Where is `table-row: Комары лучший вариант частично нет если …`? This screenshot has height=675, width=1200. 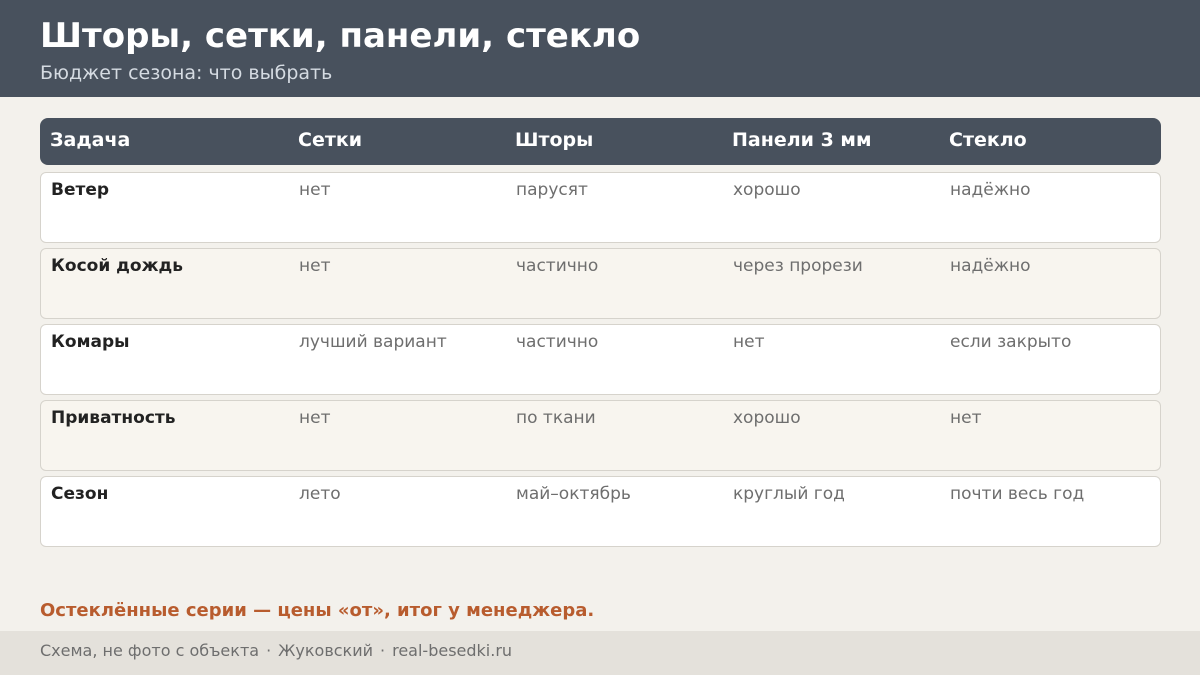 table-row: Комары лучший вариант частично нет если … is located at coordinates (600, 359).